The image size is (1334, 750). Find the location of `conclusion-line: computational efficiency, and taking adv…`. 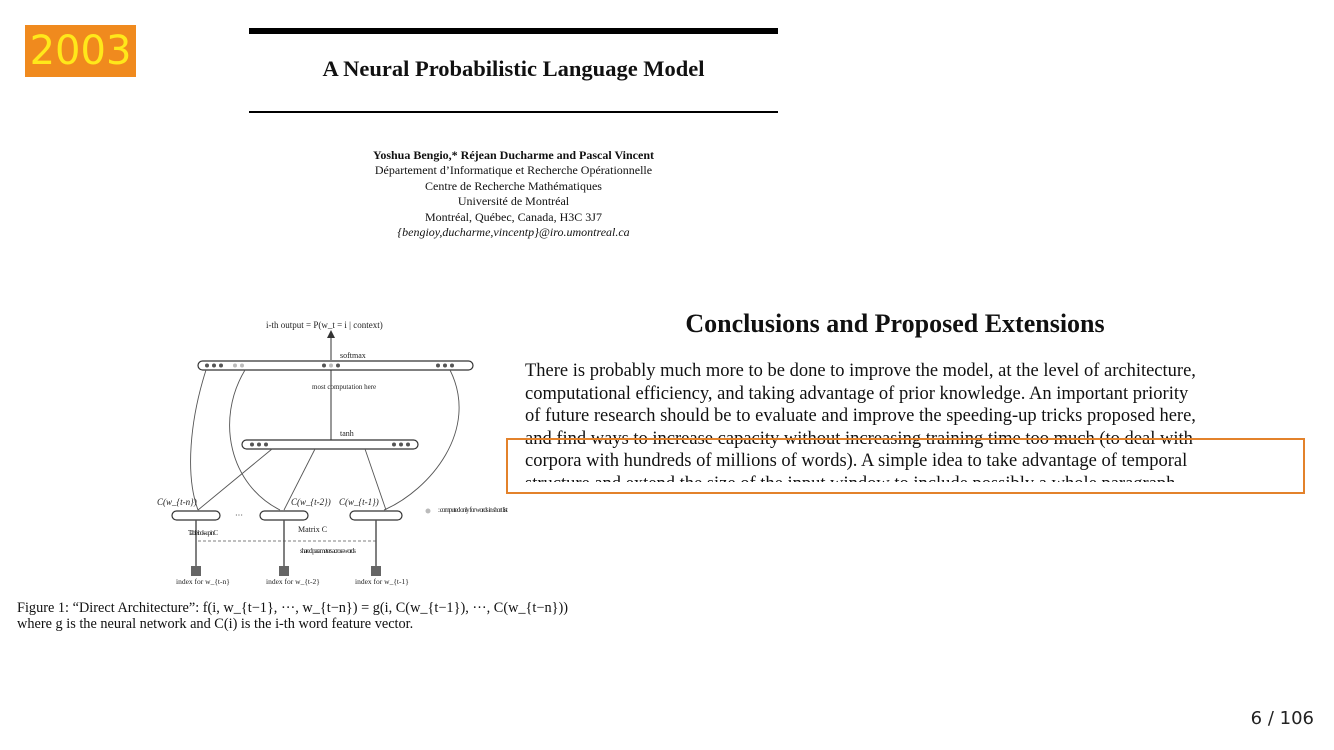

conclusion-line: computational efficiency, and taking adv… is located at coordinates (857, 393).